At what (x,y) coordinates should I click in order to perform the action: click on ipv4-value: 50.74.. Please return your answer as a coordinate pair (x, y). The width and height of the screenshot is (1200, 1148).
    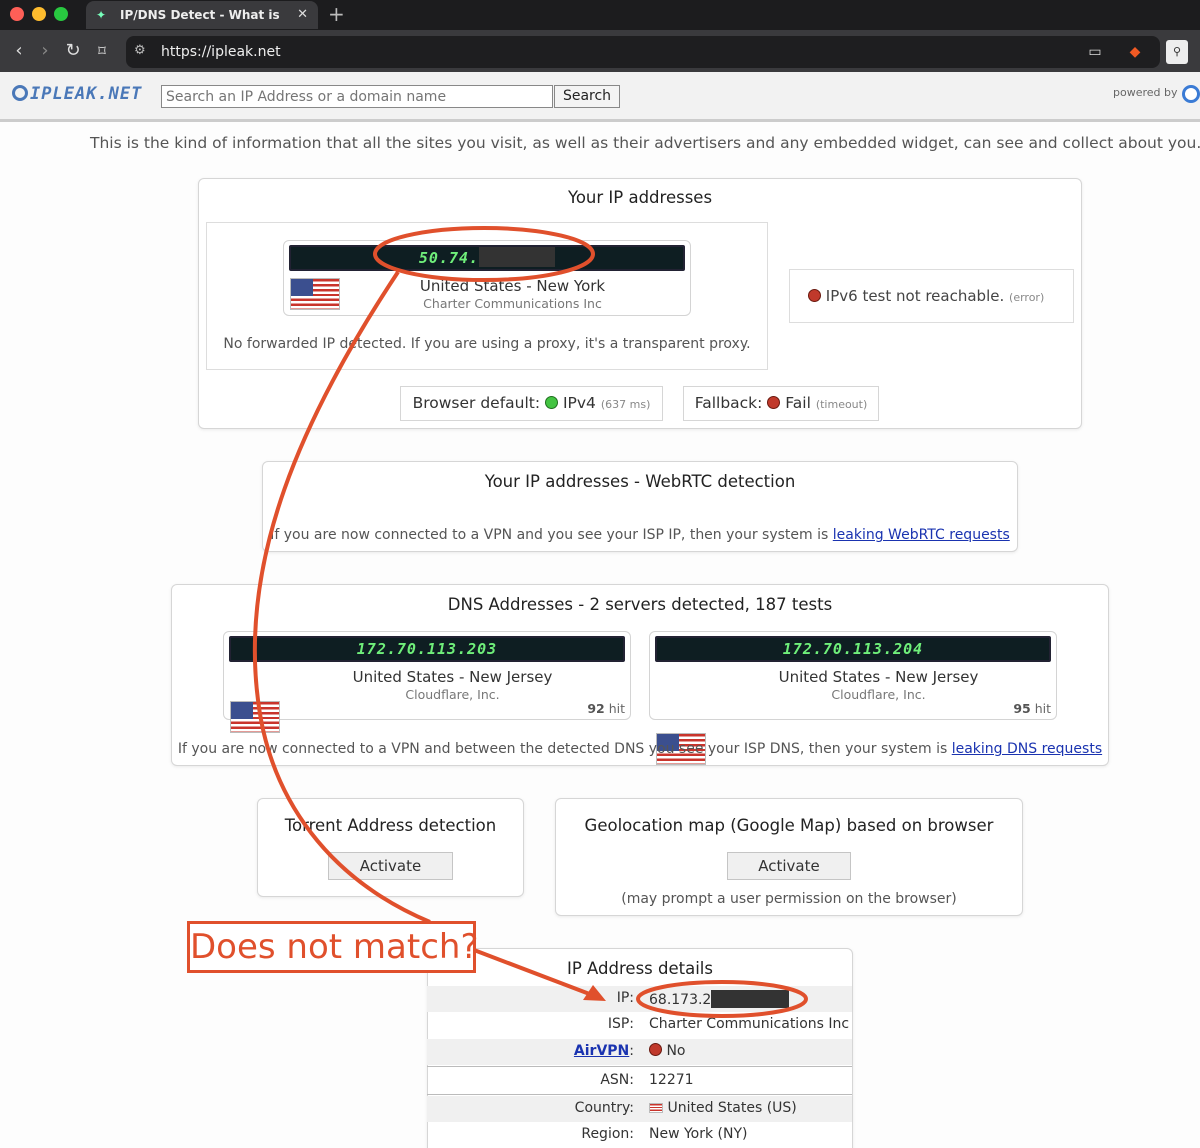
    Looking at the image, I should click on (449, 258).